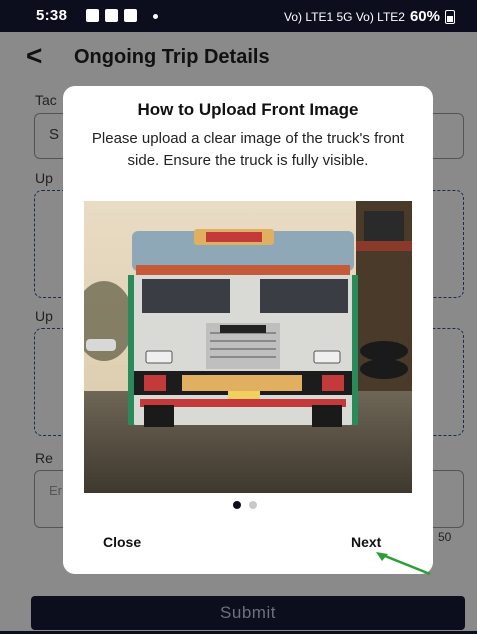  Describe the element at coordinates (344, 16) in the screenshot. I see `signal-icons: Vo) LTE1 5G Vo) LTE2` at that location.